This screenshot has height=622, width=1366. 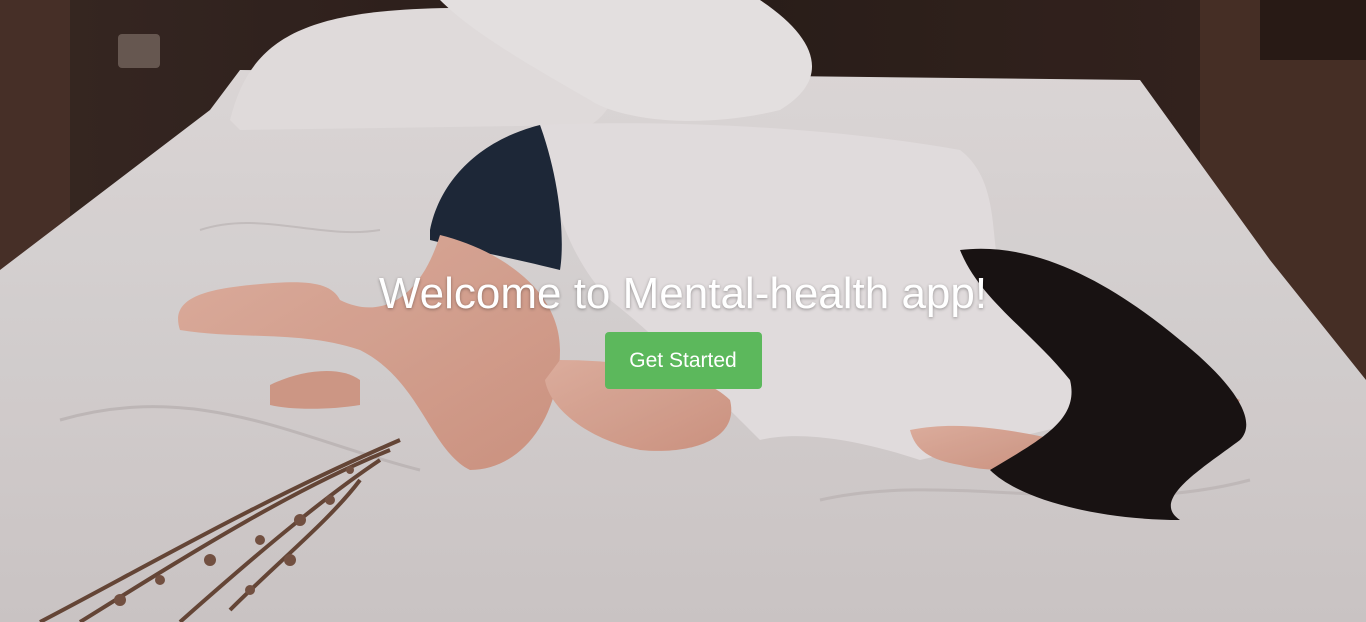 What do you see at coordinates (683, 360) in the screenshot?
I see `get-started-button: Get Started` at bounding box center [683, 360].